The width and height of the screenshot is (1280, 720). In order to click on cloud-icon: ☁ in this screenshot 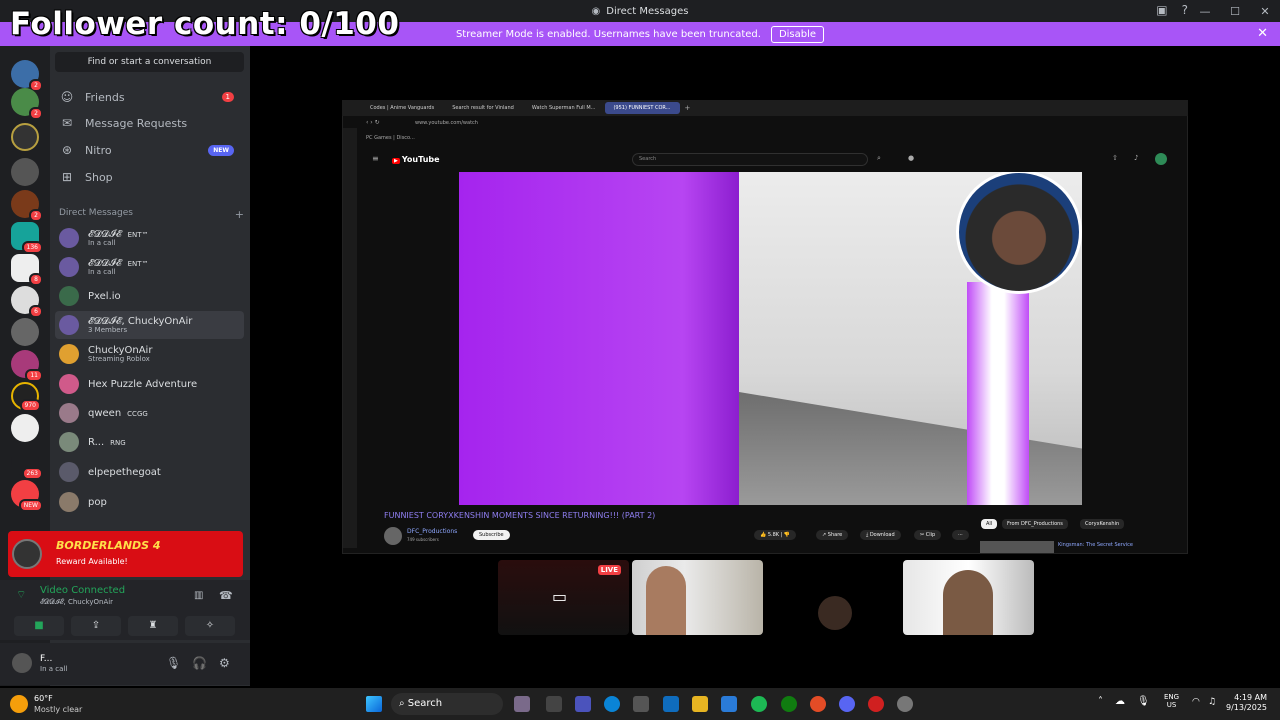, I will do `click(1120, 701)`.